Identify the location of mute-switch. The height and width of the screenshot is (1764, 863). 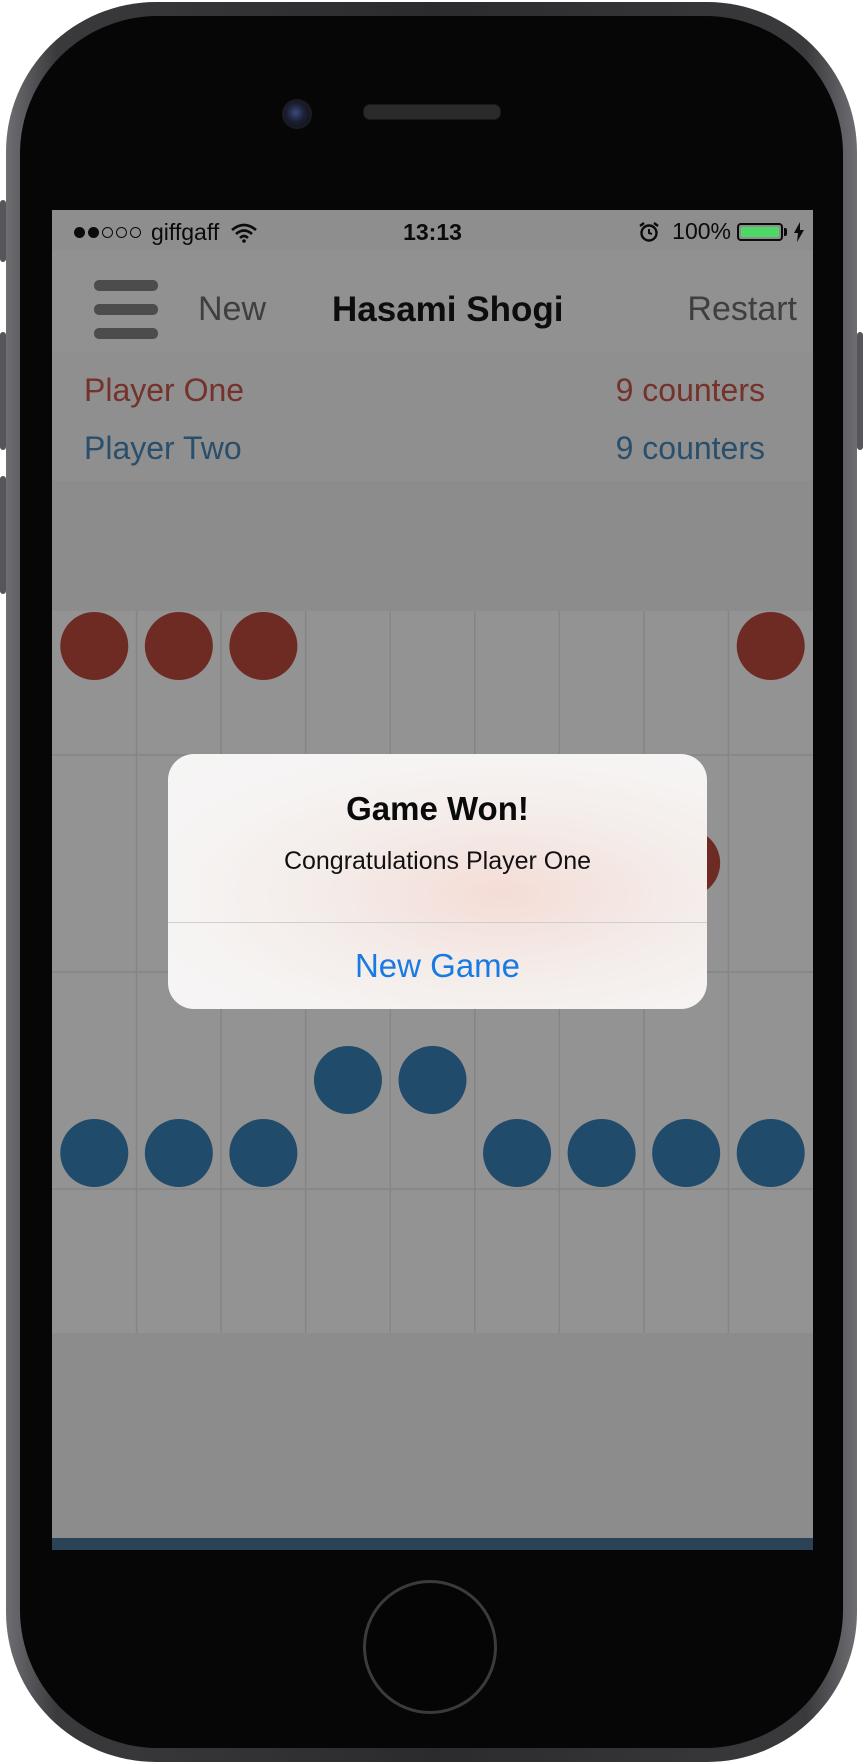
(3, 231).